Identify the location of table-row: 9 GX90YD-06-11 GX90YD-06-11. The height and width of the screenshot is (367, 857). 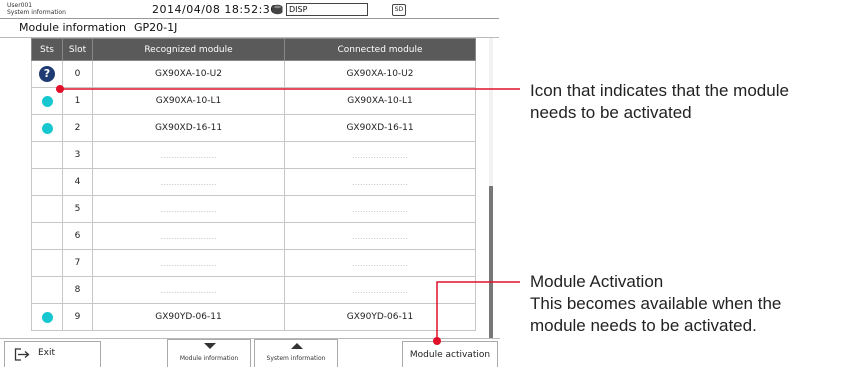
(253, 317).